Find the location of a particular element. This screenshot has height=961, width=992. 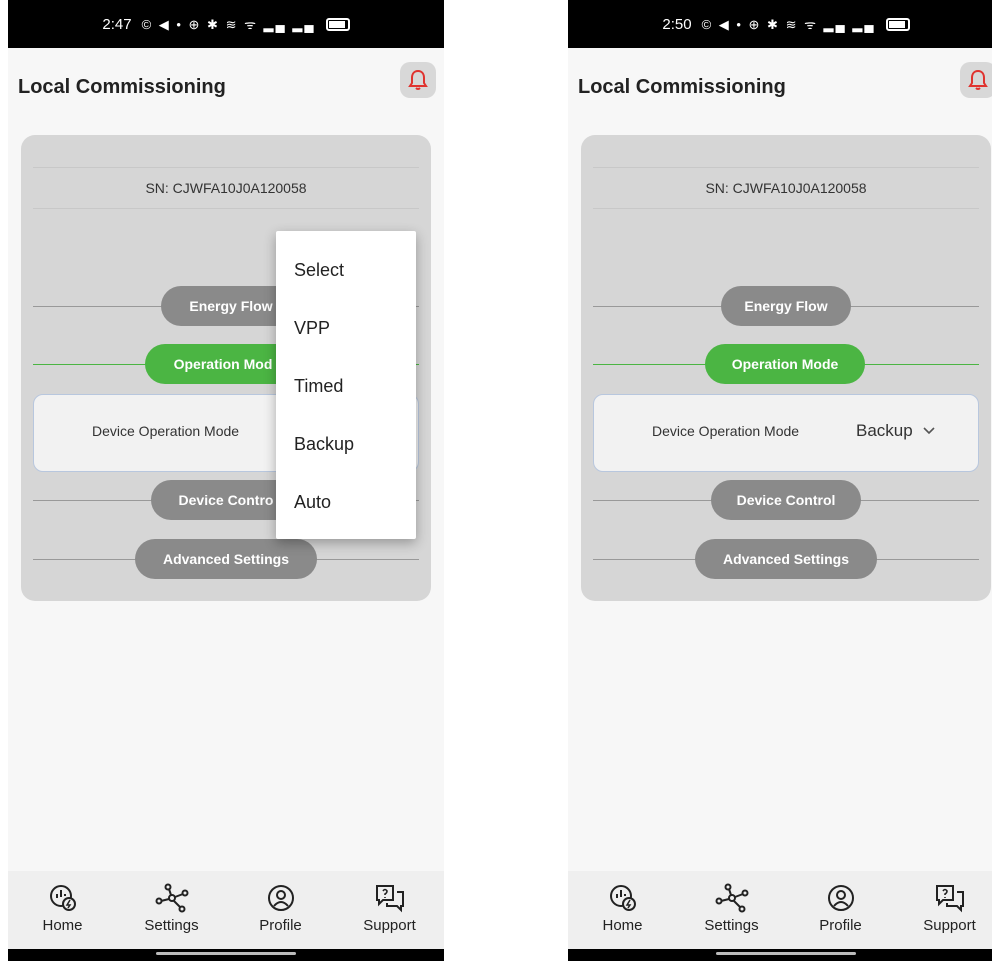

dropdown-option-vpp: VPP is located at coordinates (346, 328).